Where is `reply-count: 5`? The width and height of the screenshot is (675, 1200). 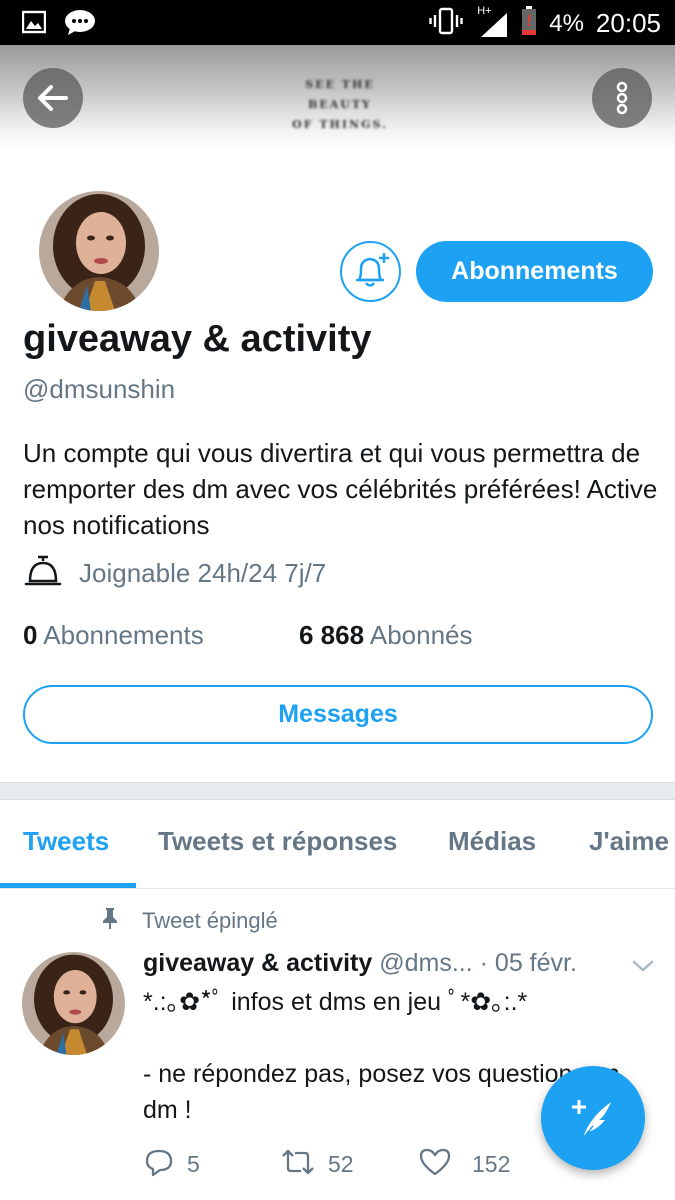
reply-count: 5 is located at coordinates (193, 1164).